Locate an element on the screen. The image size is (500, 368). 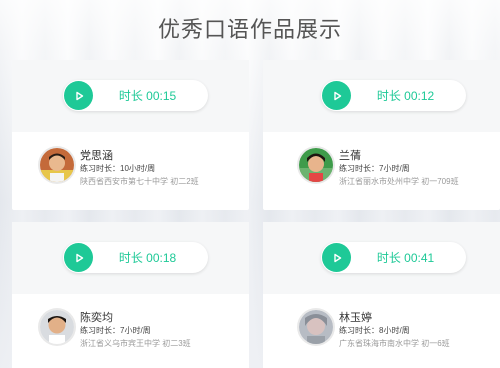
audio-player: 时长 00:18 is located at coordinates (135, 257).